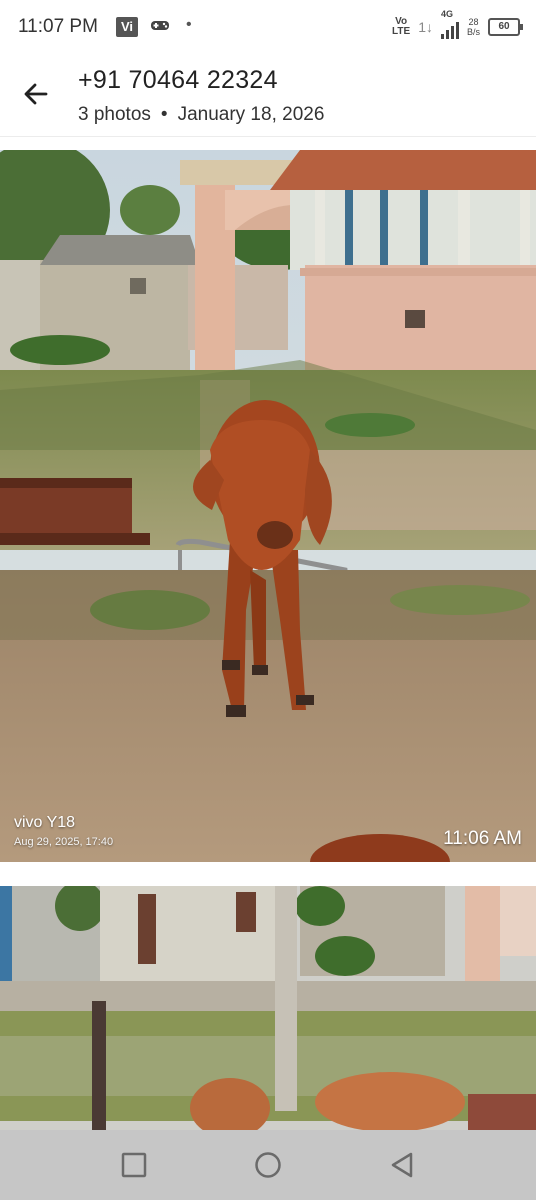 This screenshot has height=1200, width=536. I want to click on header-date: January 18, 2026, so click(251, 114).